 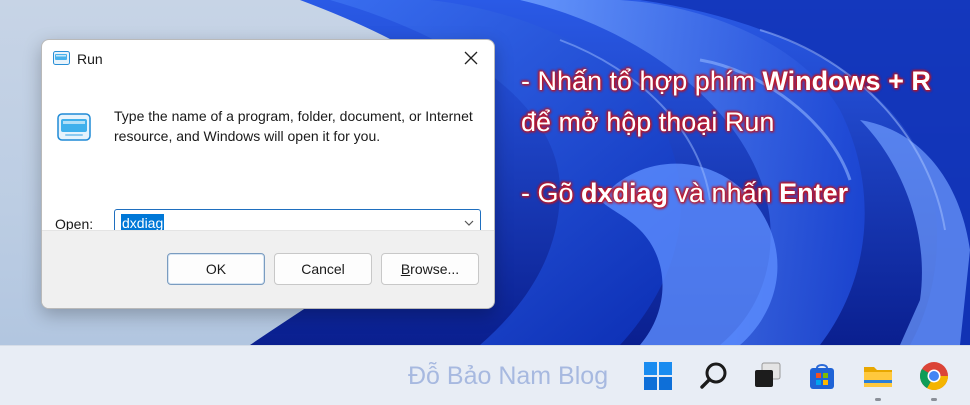 What do you see at coordinates (469, 223) in the screenshot?
I see `chevron-down-icon` at bounding box center [469, 223].